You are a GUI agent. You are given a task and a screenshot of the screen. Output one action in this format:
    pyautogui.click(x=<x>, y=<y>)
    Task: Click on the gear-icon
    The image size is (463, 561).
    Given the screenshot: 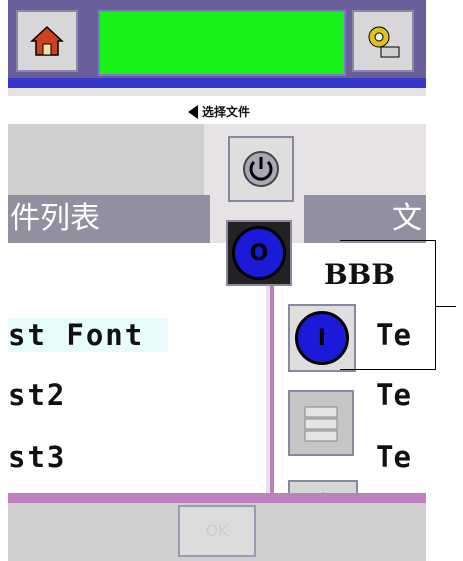 What is the action you would take?
    pyautogui.click(x=384, y=42)
    